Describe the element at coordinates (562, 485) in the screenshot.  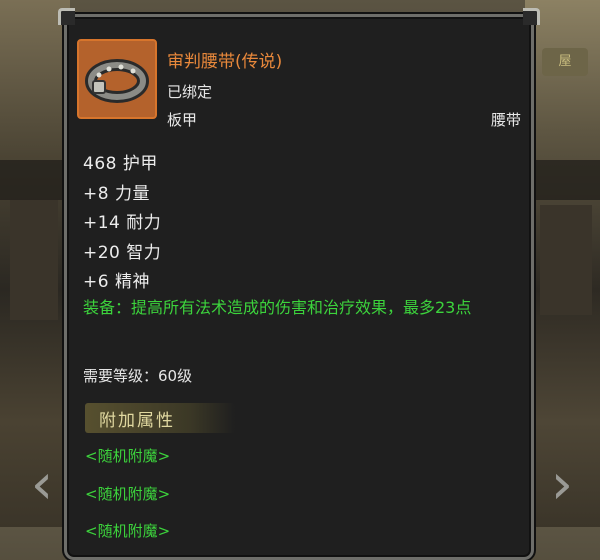
I see `next-arrow-icon: ›` at that location.